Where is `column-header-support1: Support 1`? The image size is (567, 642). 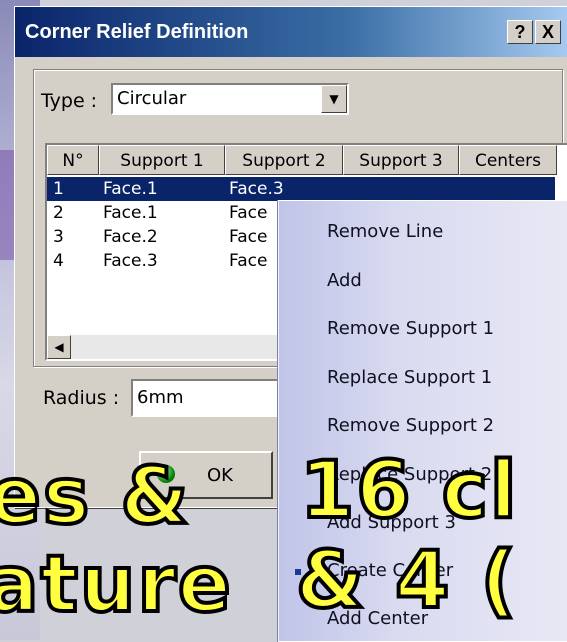 column-header-support1: Support 1 is located at coordinates (162, 160).